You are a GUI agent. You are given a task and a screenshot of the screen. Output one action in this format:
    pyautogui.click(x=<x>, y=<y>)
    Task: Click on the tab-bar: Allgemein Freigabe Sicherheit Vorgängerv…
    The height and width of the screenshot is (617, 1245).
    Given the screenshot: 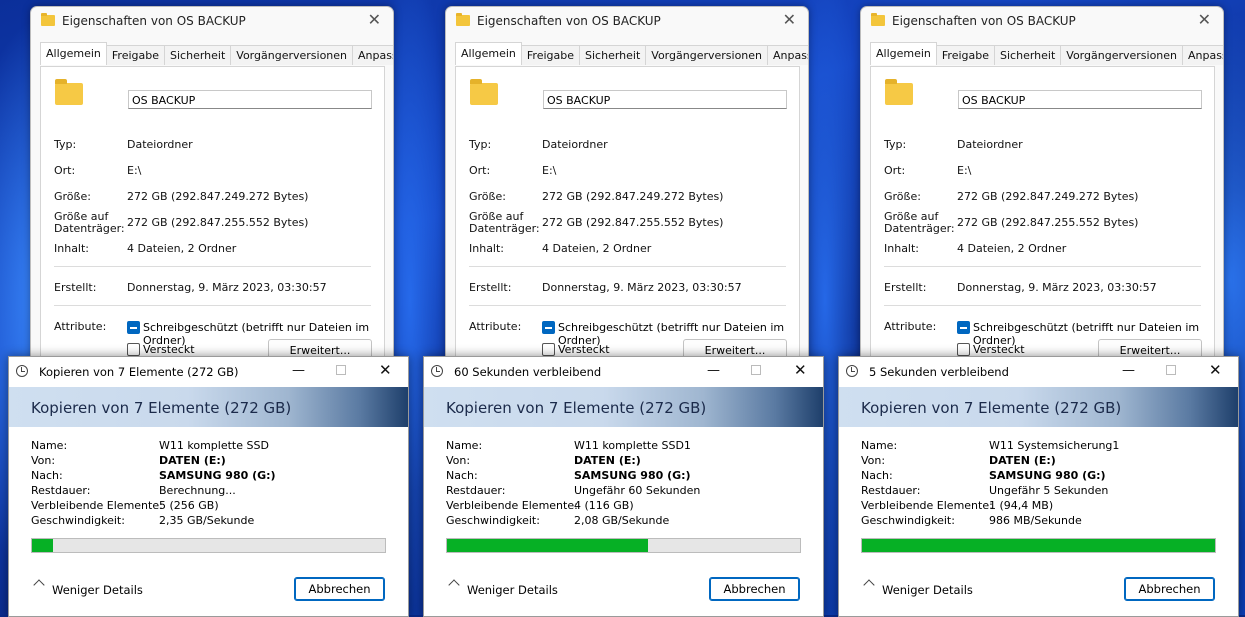 What is the action you would take?
    pyautogui.click(x=631, y=54)
    